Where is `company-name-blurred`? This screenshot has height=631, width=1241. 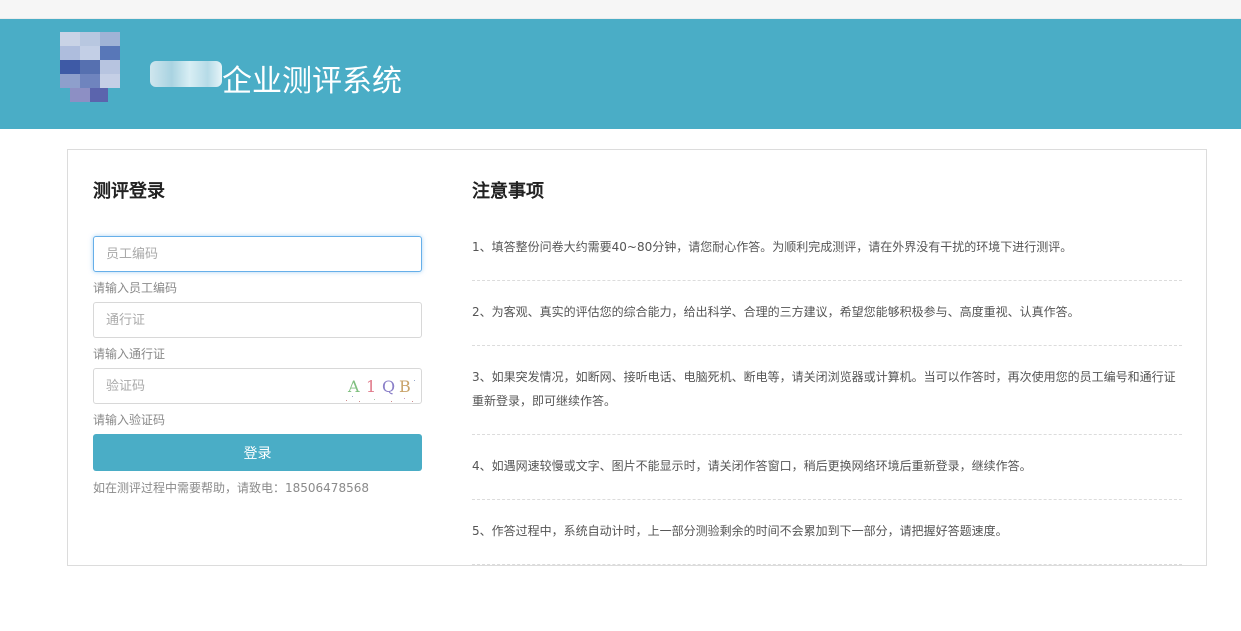 company-name-blurred is located at coordinates (186, 74).